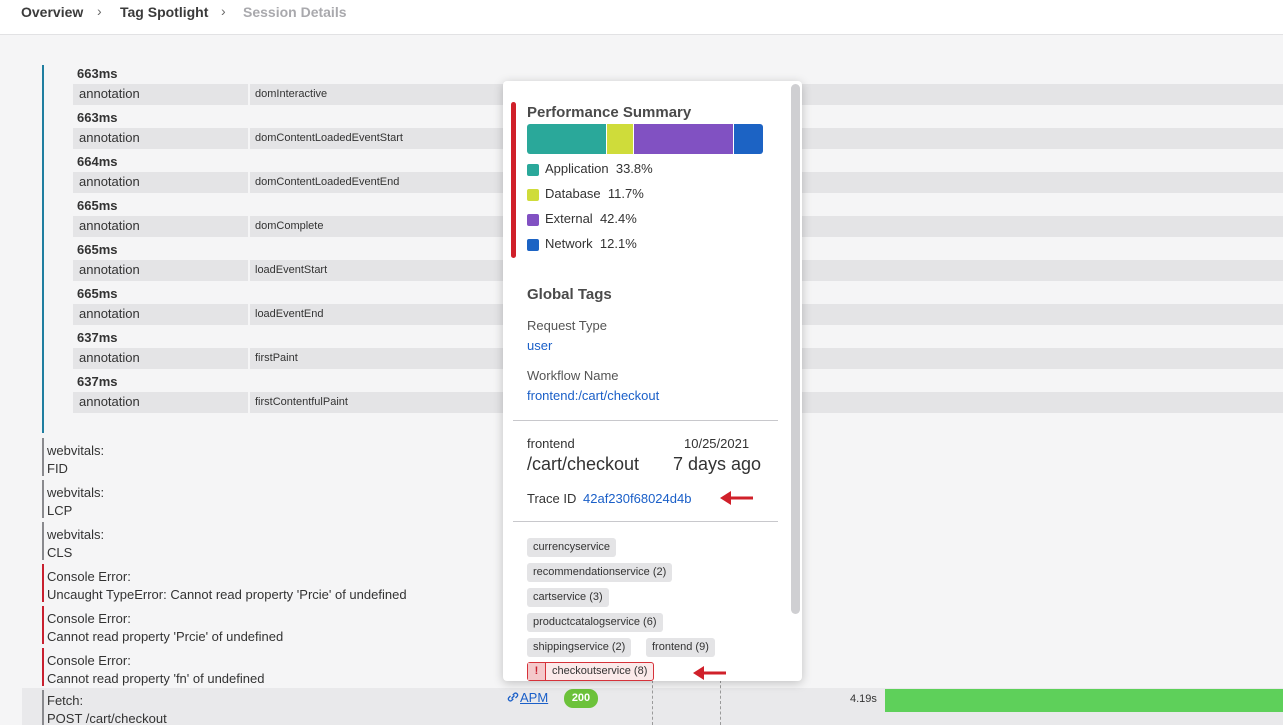 Image resolution: width=1283 pixels, height=725 pixels. I want to click on trace-id-label: Trace ID, so click(552, 498).